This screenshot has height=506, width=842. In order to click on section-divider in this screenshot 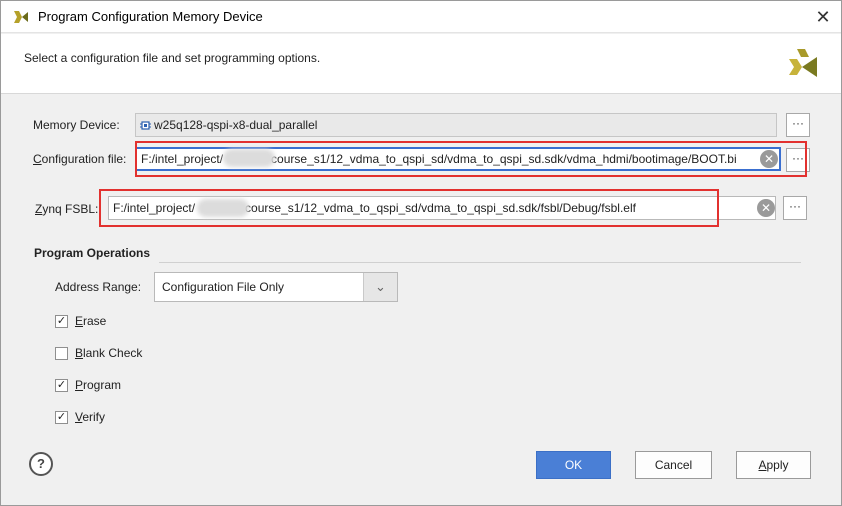, I will do `click(480, 262)`.